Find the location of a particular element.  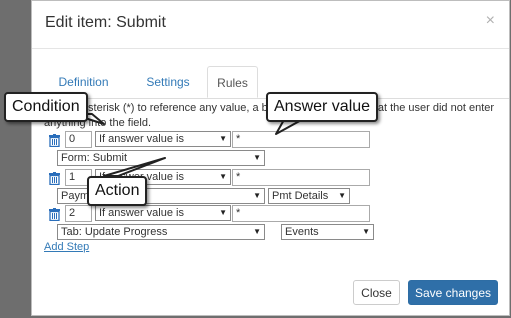

condition-callout: Condition is located at coordinates (46, 107).